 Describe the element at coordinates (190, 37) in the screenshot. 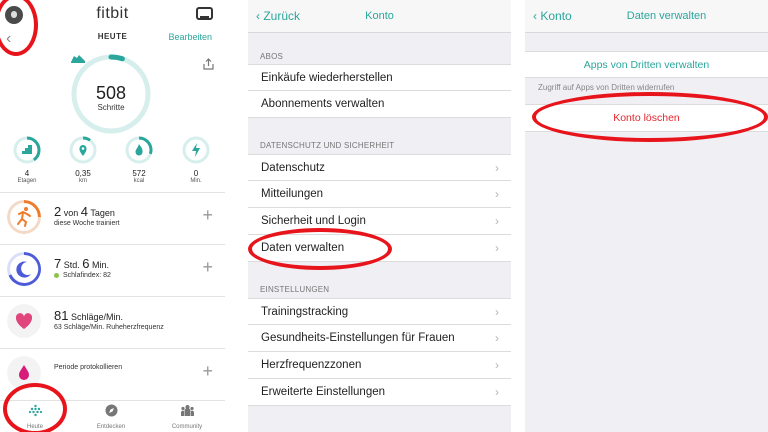

I see `edit-link: Bearbeiten` at that location.